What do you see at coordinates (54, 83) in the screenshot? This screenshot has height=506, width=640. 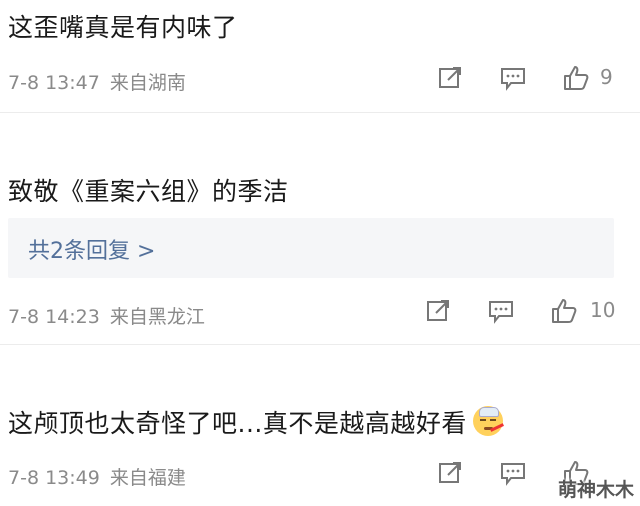 I see `comment-date: 7-8 13:47` at bounding box center [54, 83].